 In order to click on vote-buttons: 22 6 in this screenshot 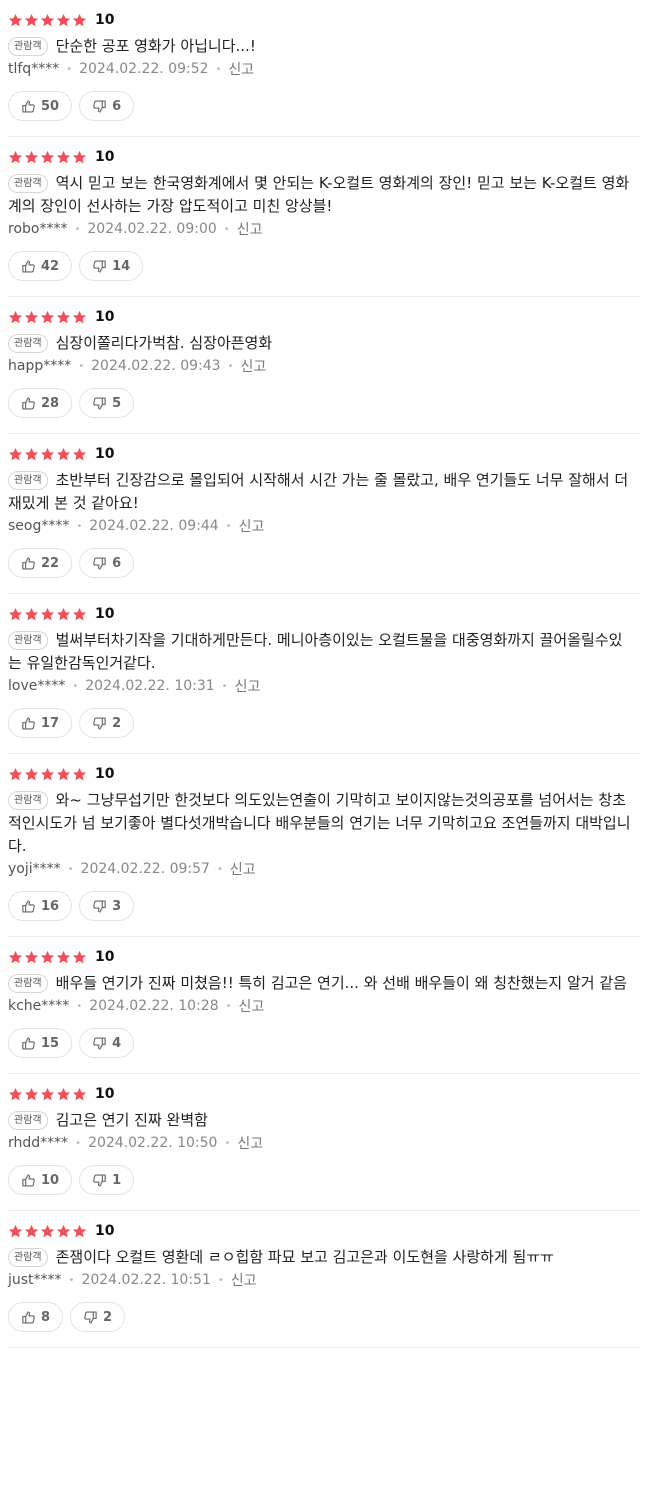, I will do `click(324, 570)`.